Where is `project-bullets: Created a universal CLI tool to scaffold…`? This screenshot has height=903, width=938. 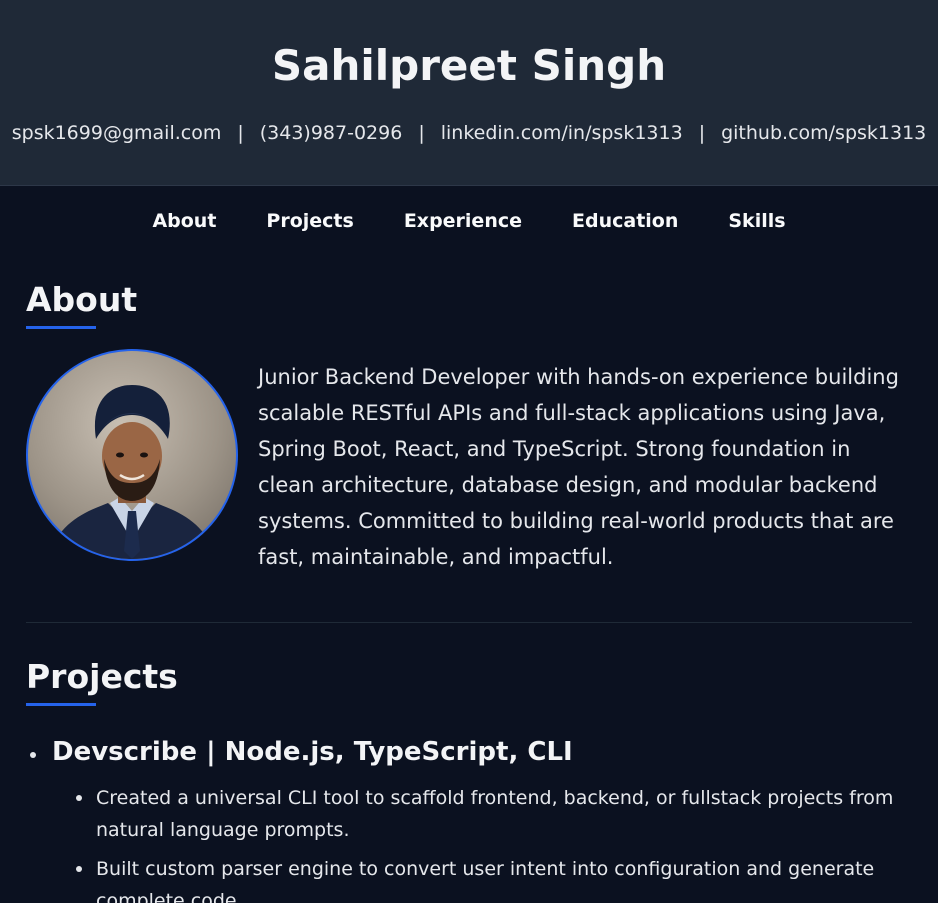
project-bullets: Created a universal CLI tool to scaffold… is located at coordinates (482, 842).